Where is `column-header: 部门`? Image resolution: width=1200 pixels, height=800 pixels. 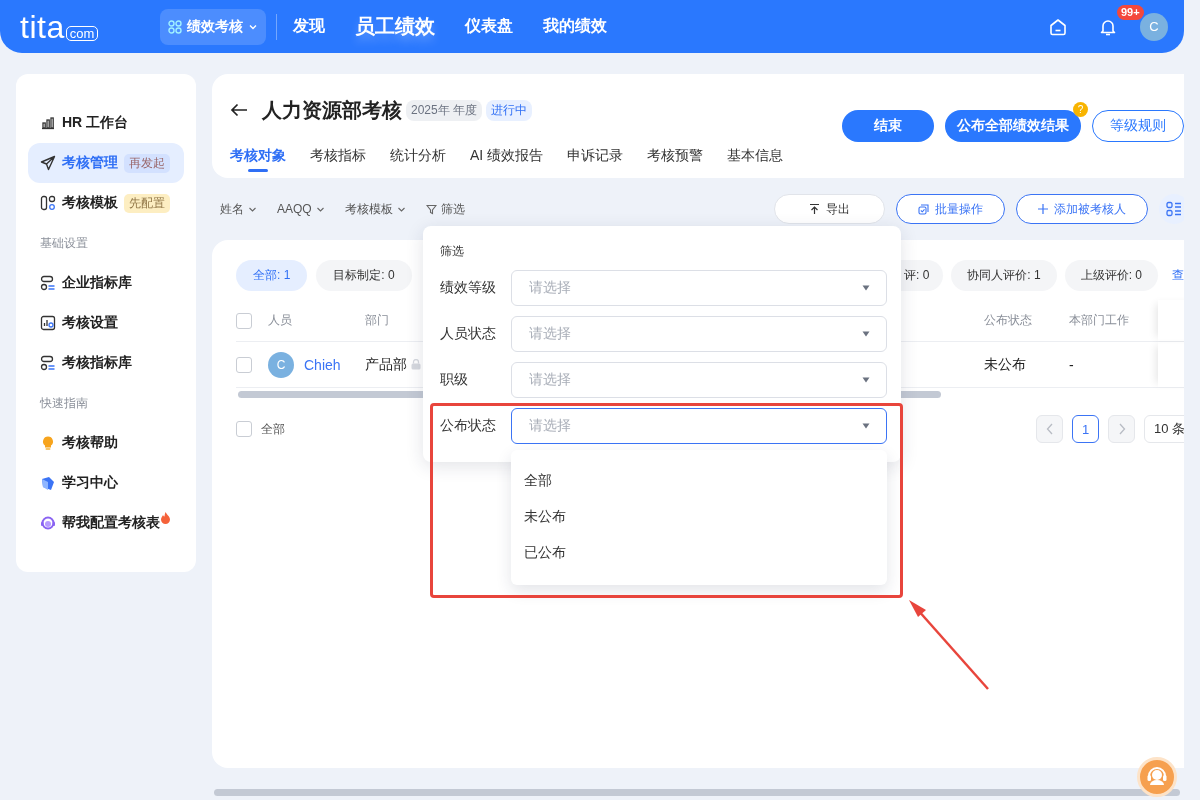
column-header: 部门 is located at coordinates (377, 320).